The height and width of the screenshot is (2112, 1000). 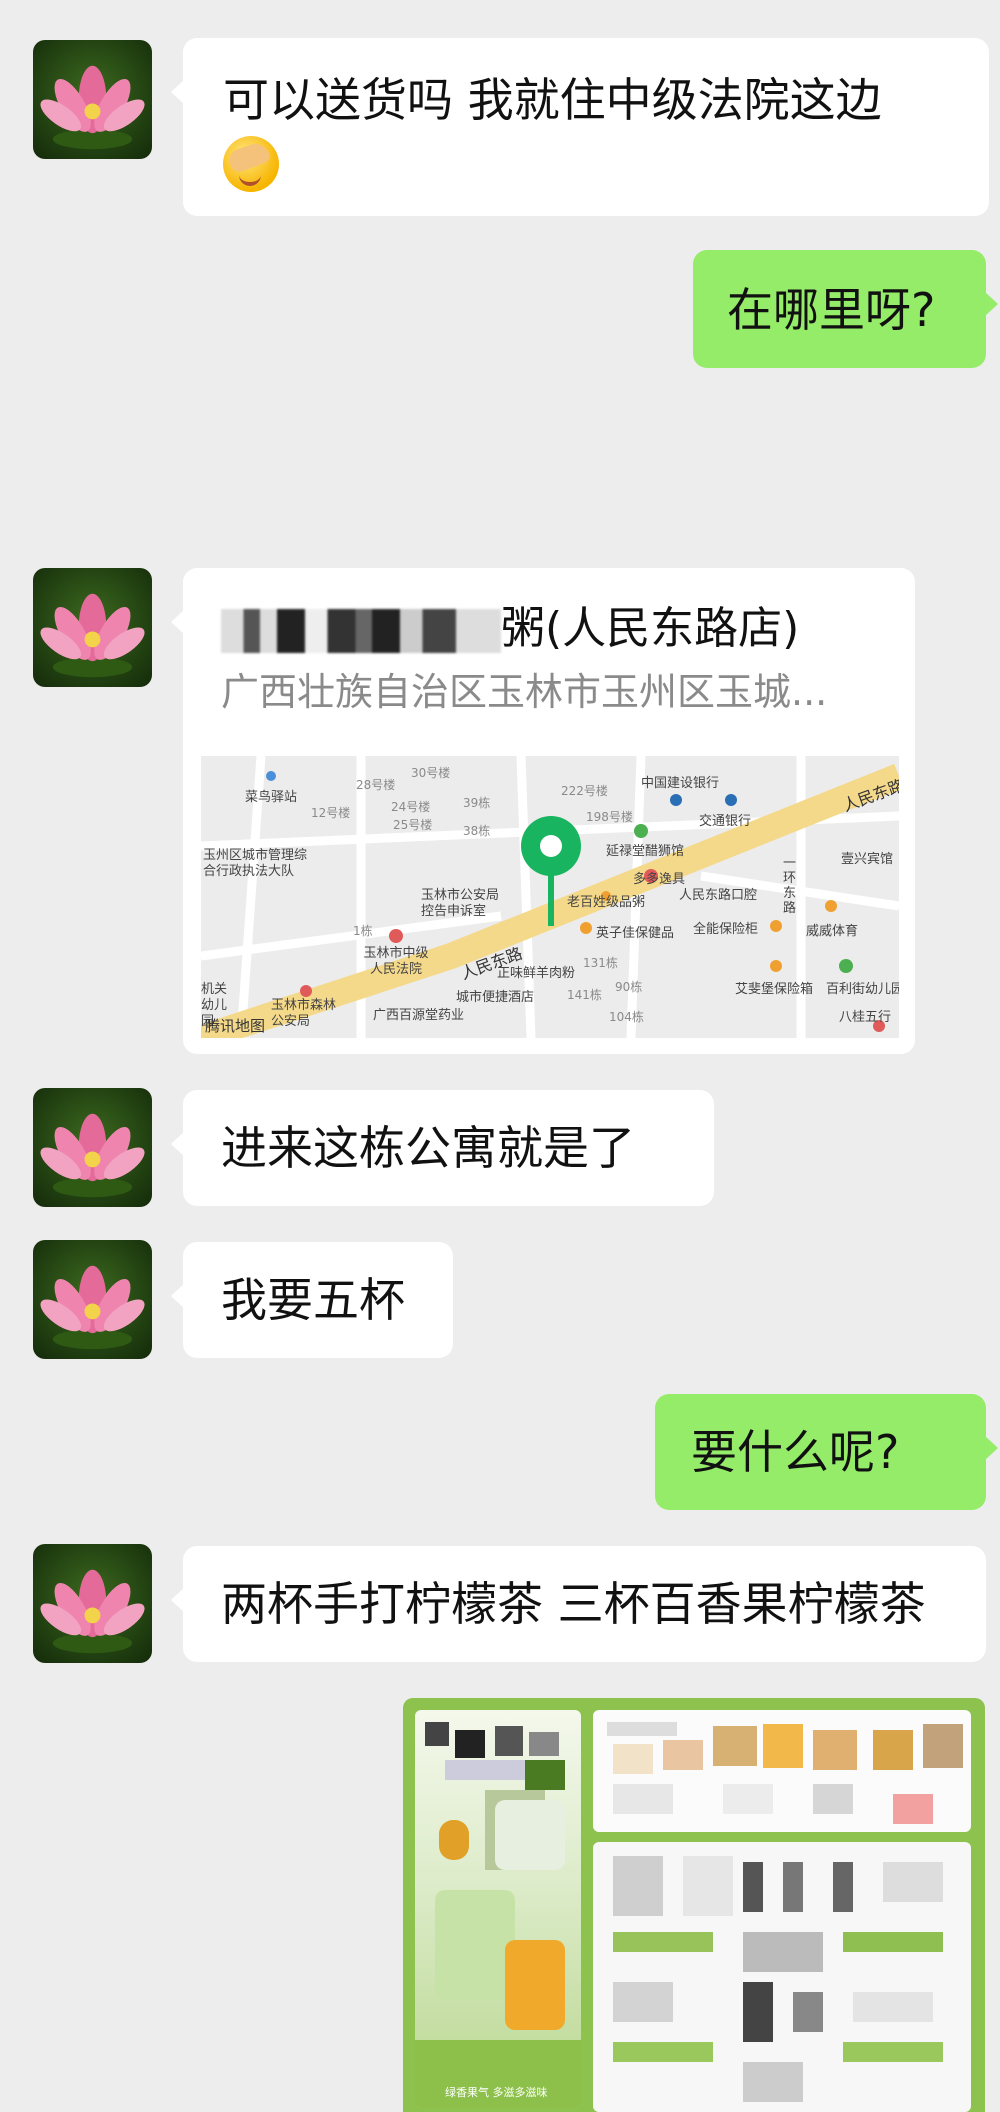 What do you see at coordinates (782, 1771) in the screenshot?
I see `menu-list-top` at bounding box center [782, 1771].